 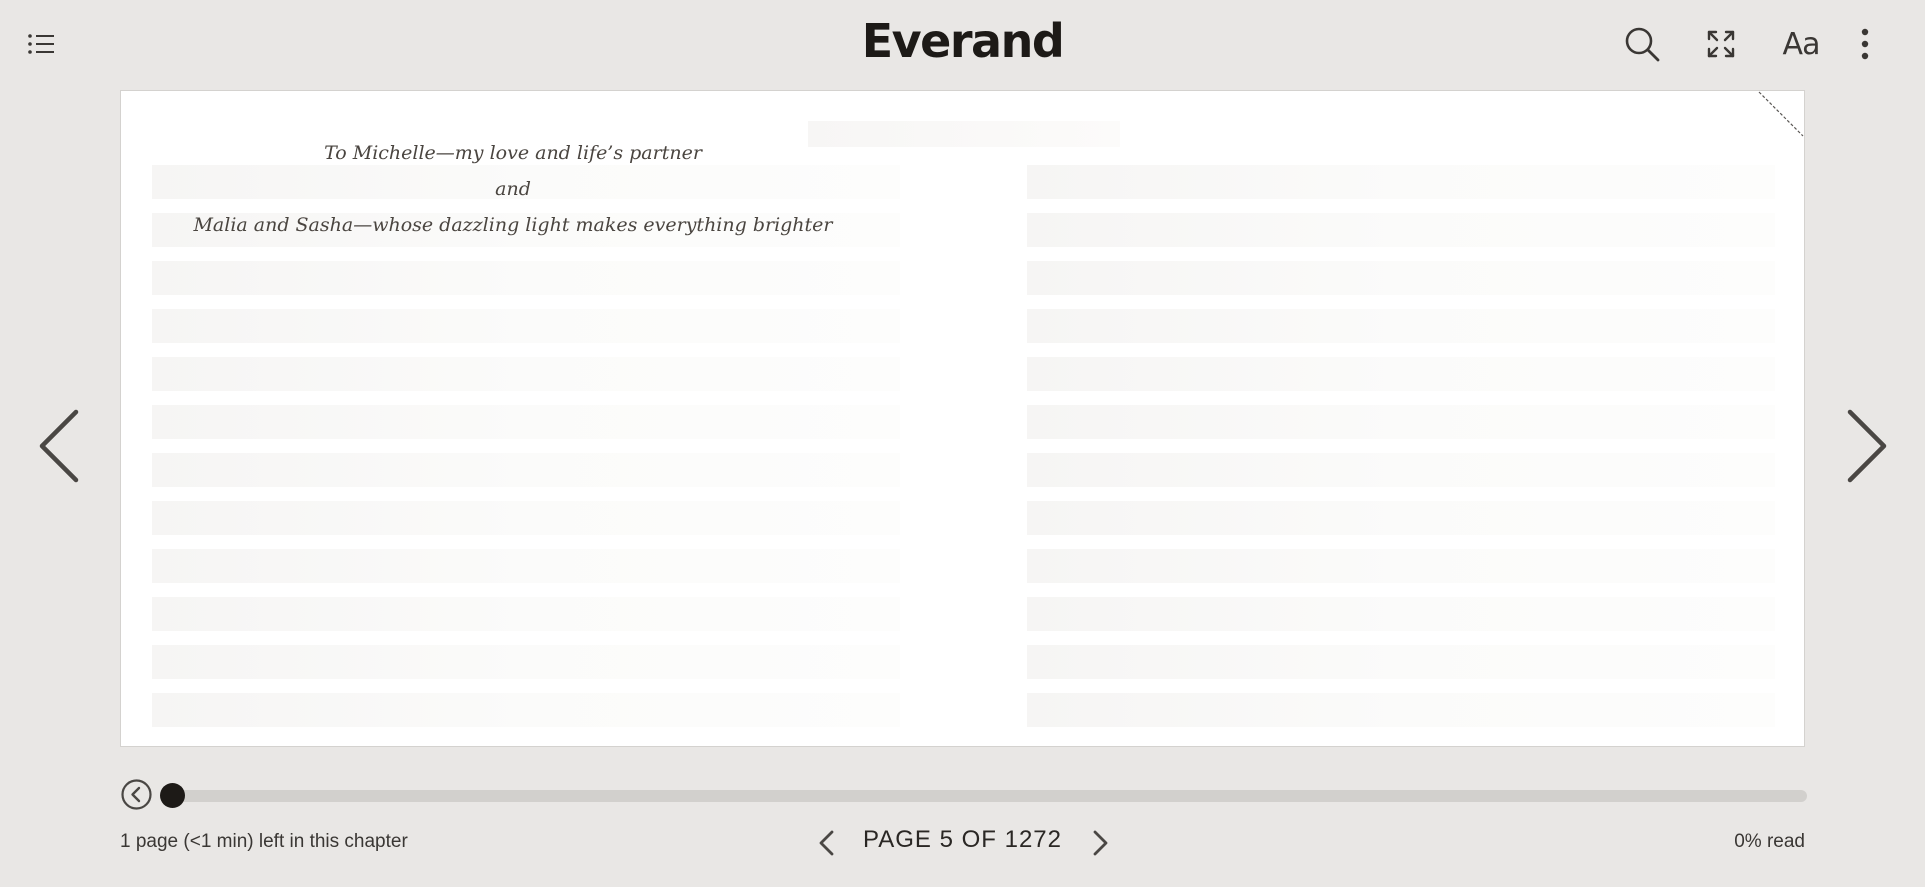 What do you see at coordinates (963, 41) in the screenshot?
I see `everand-logo: Everand` at bounding box center [963, 41].